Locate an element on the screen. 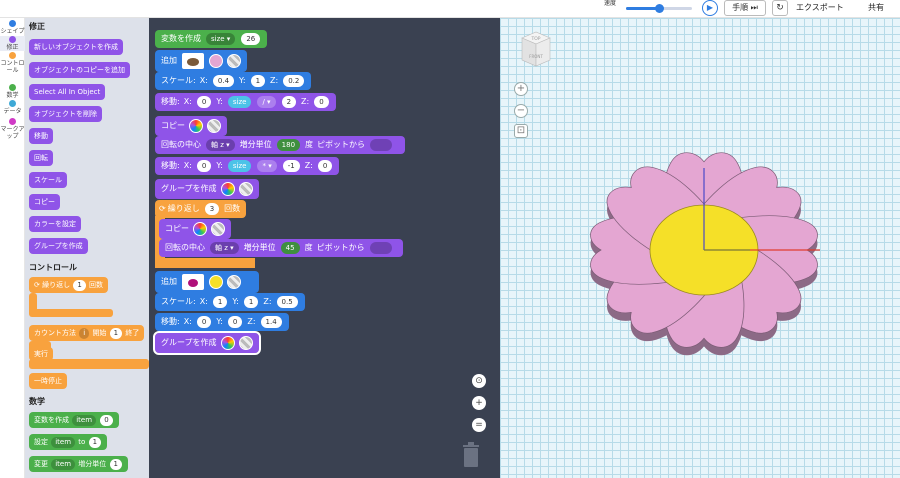  scale-x: 1 is located at coordinates (220, 302).